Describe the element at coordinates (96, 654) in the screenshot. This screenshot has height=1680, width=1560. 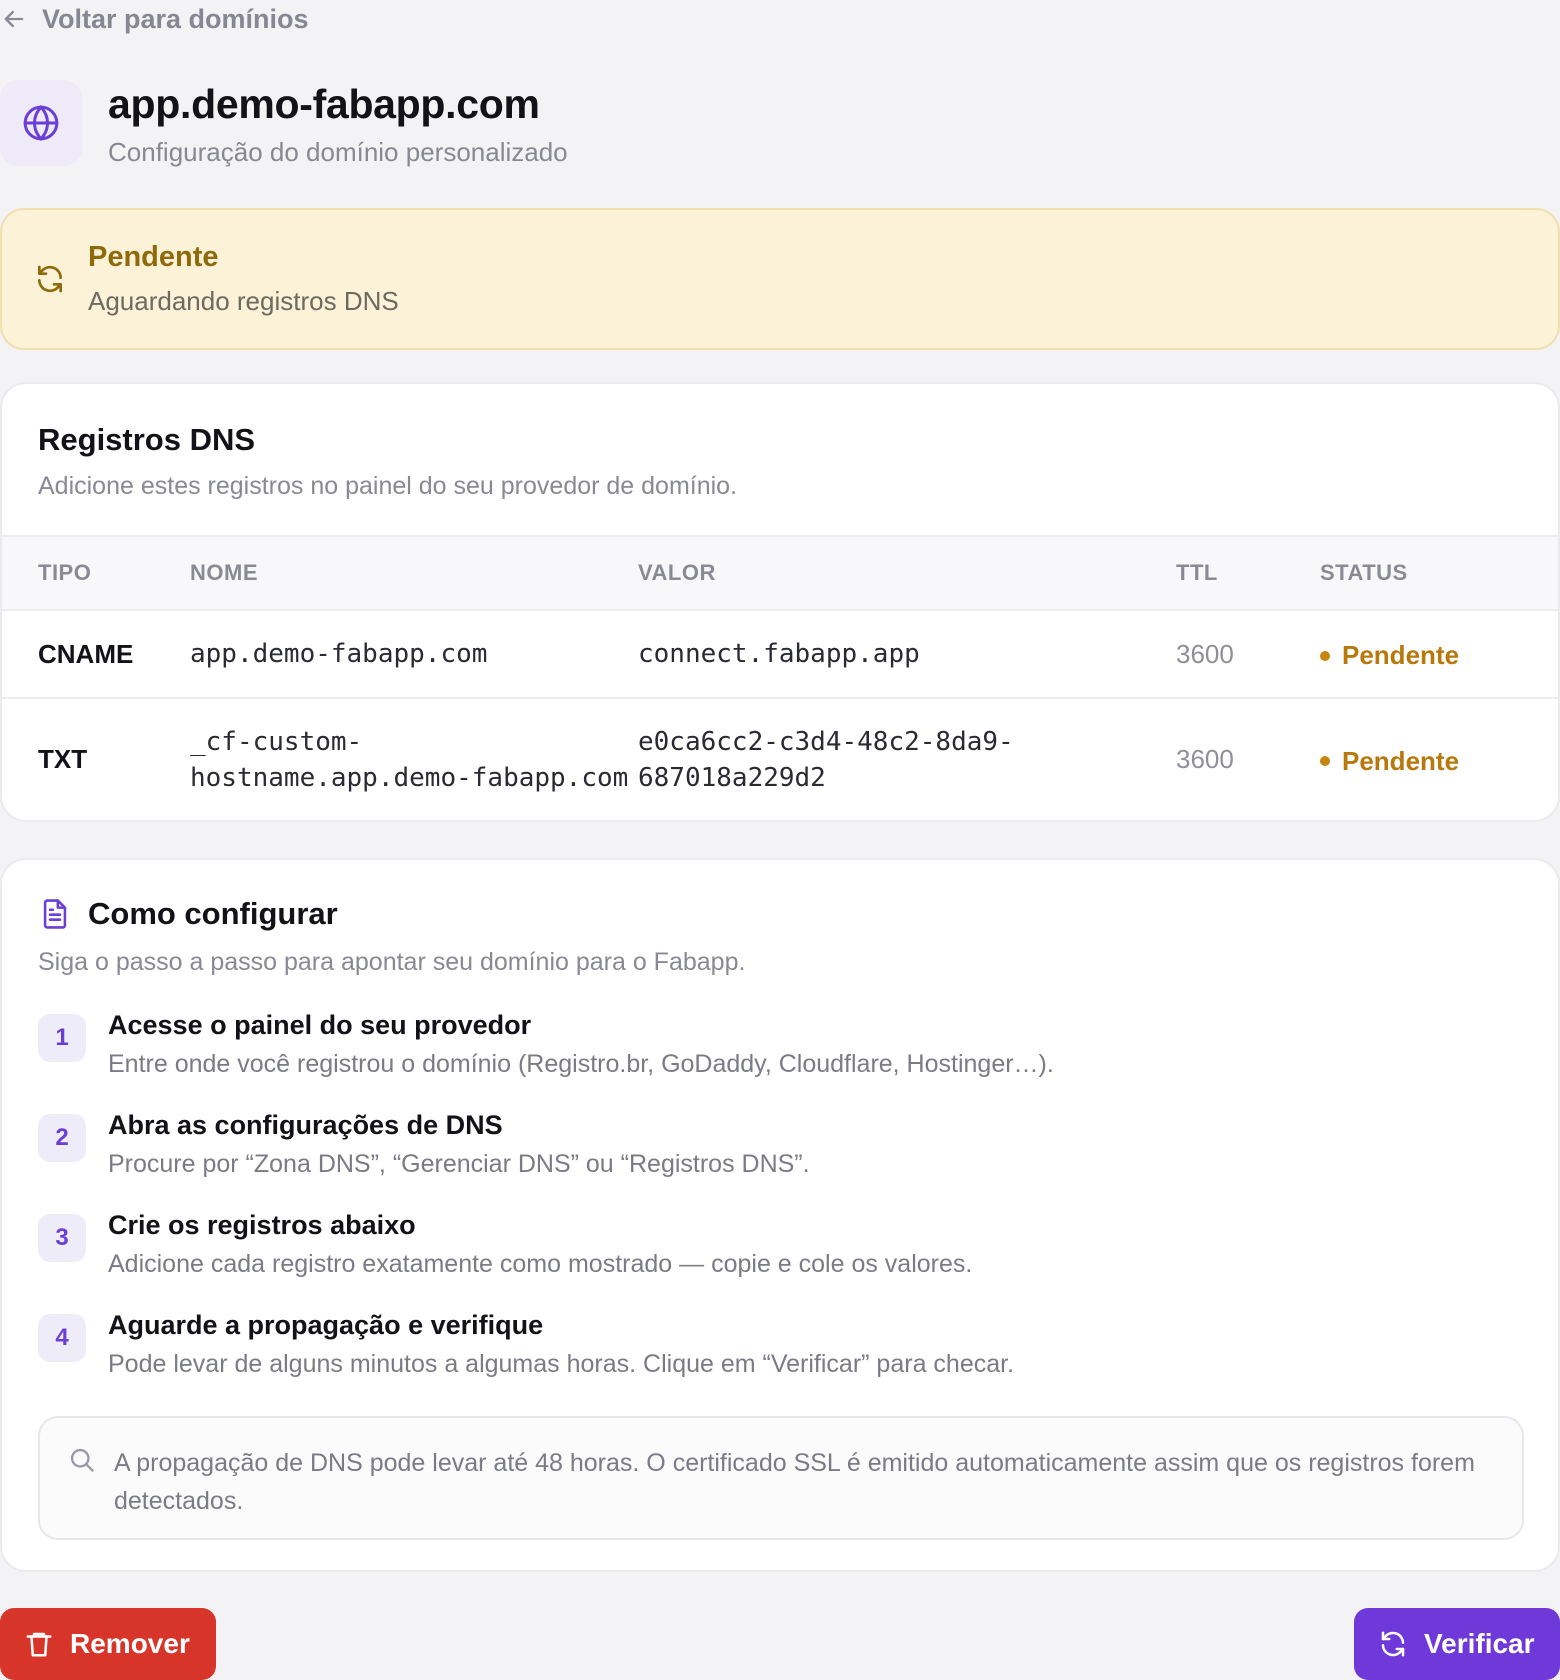
I see `record-type: CNAME` at that location.